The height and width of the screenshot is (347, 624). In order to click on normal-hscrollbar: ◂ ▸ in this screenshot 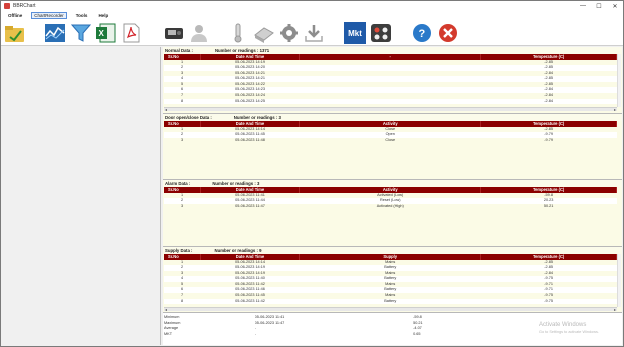, I will do `click(390, 109)`.